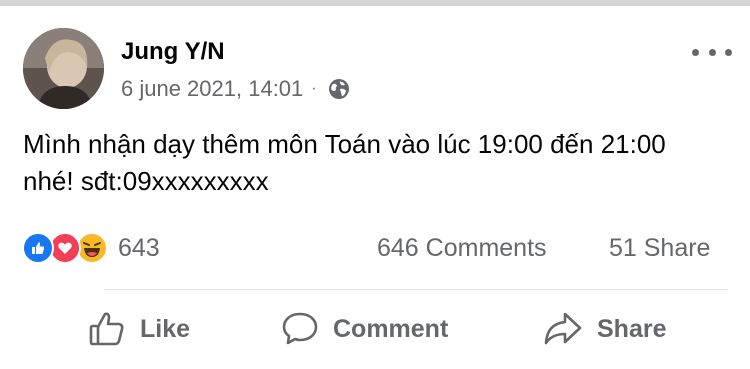 Image resolution: width=750 pixels, height=369 pixels. Describe the element at coordinates (165, 328) in the screenshot. I see `like-button-label: Like` at that location.